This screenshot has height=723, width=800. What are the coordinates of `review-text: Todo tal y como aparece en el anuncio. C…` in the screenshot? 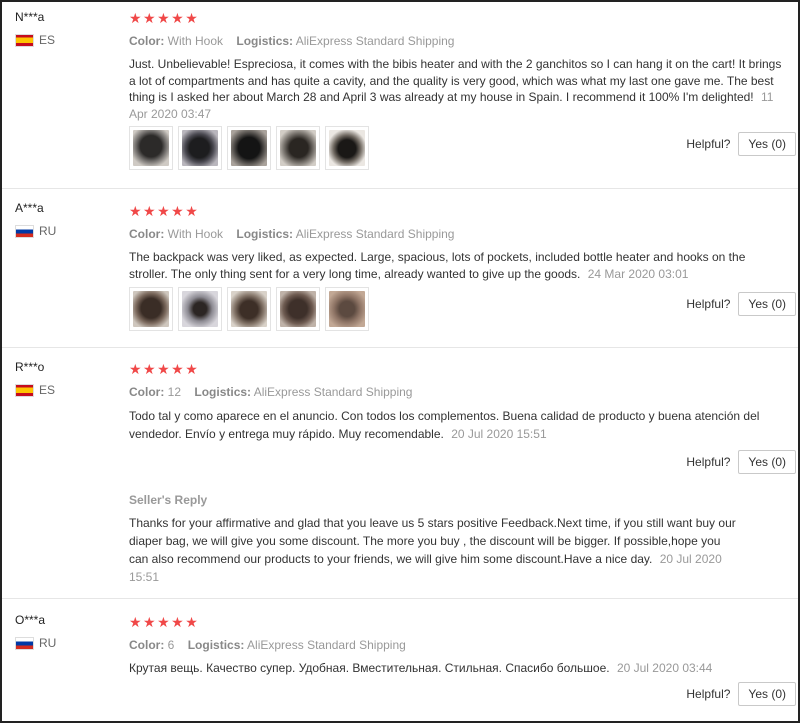 It's located at (457, 425).